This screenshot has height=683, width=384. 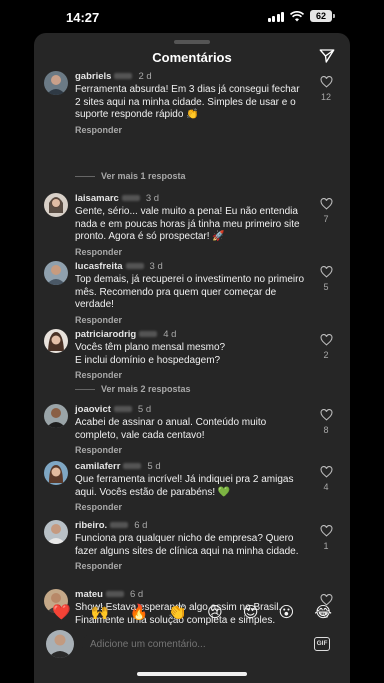 I want to click on emoji-crying: 😢, so click(x=215, y=612).